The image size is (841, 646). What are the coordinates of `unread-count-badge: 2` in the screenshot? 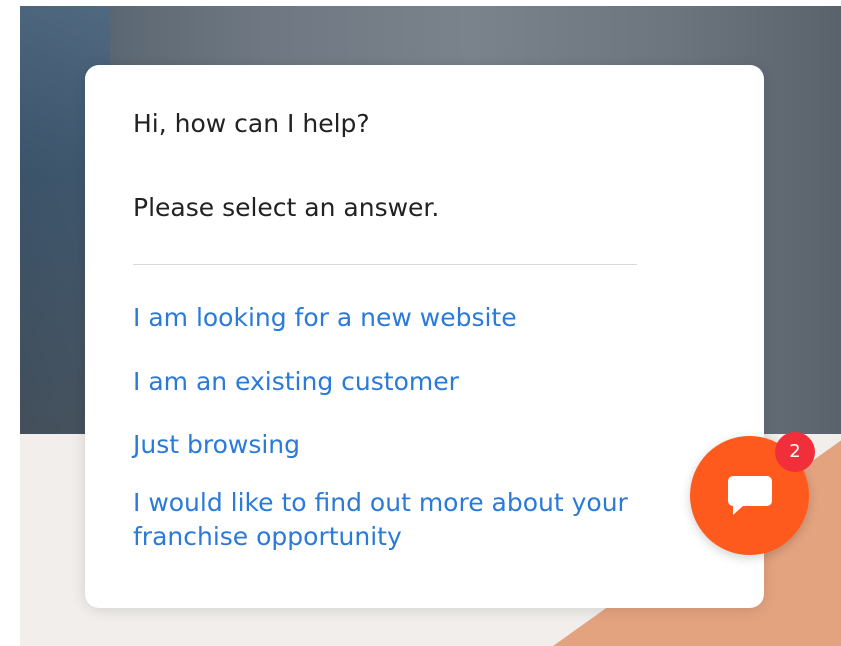 It's located at (795, 452).